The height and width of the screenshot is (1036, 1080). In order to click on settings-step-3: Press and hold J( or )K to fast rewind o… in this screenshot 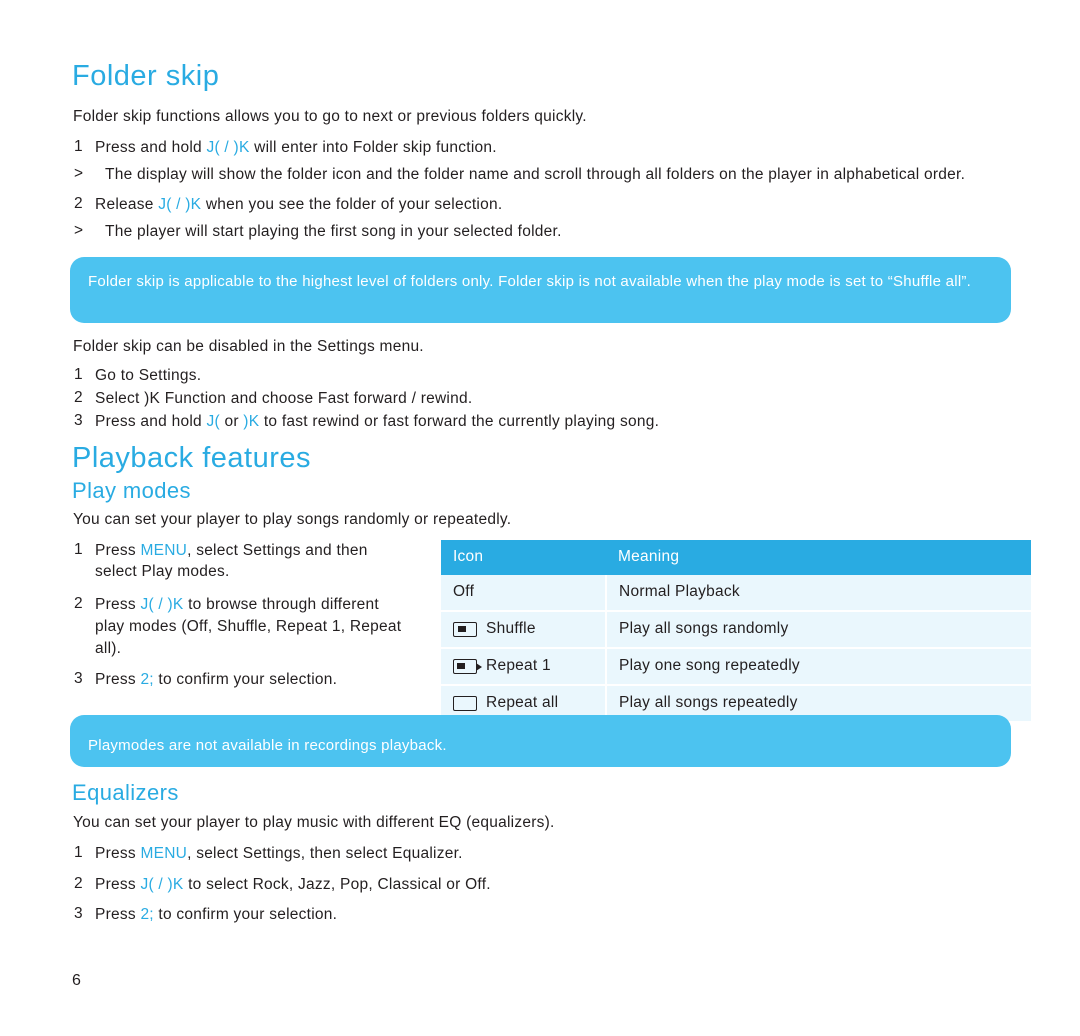, I will do `click(377, 422)`.